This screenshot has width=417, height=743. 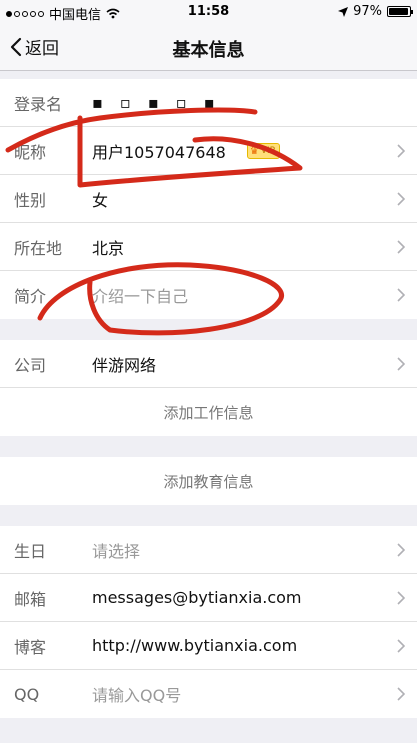 I want to click on qq-placeholder: 请输入QQ号, so click(x=137, y=695).